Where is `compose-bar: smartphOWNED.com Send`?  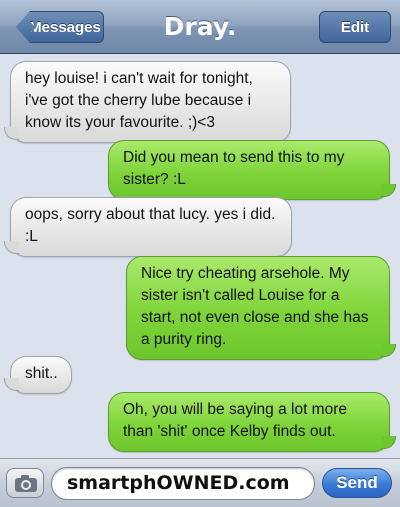 compose-bar: smartphOWNED.com Send is located at coordinates (200, 482).